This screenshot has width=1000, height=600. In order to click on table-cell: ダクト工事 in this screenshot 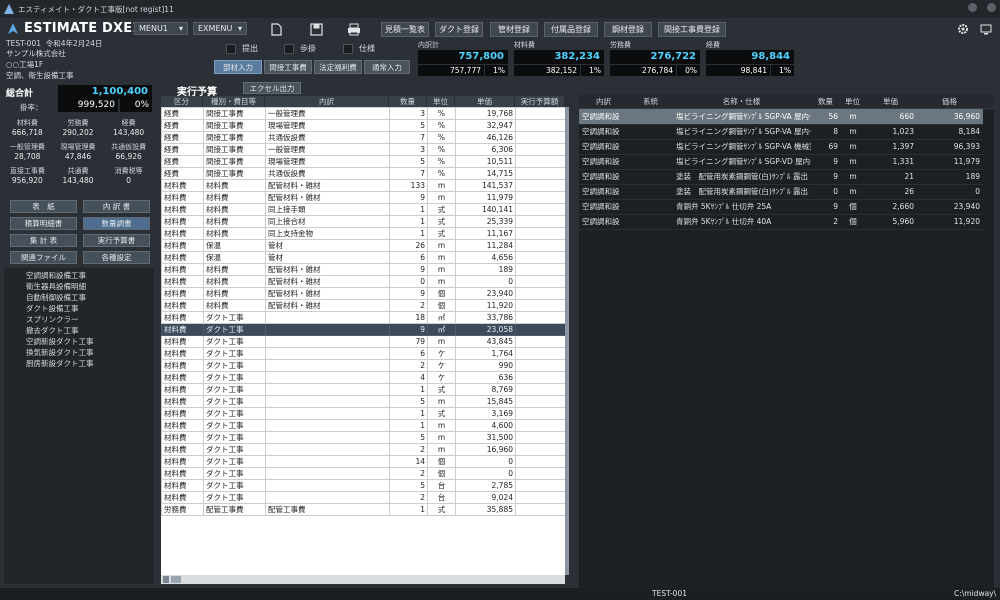, I will do `click(234, 437)`.